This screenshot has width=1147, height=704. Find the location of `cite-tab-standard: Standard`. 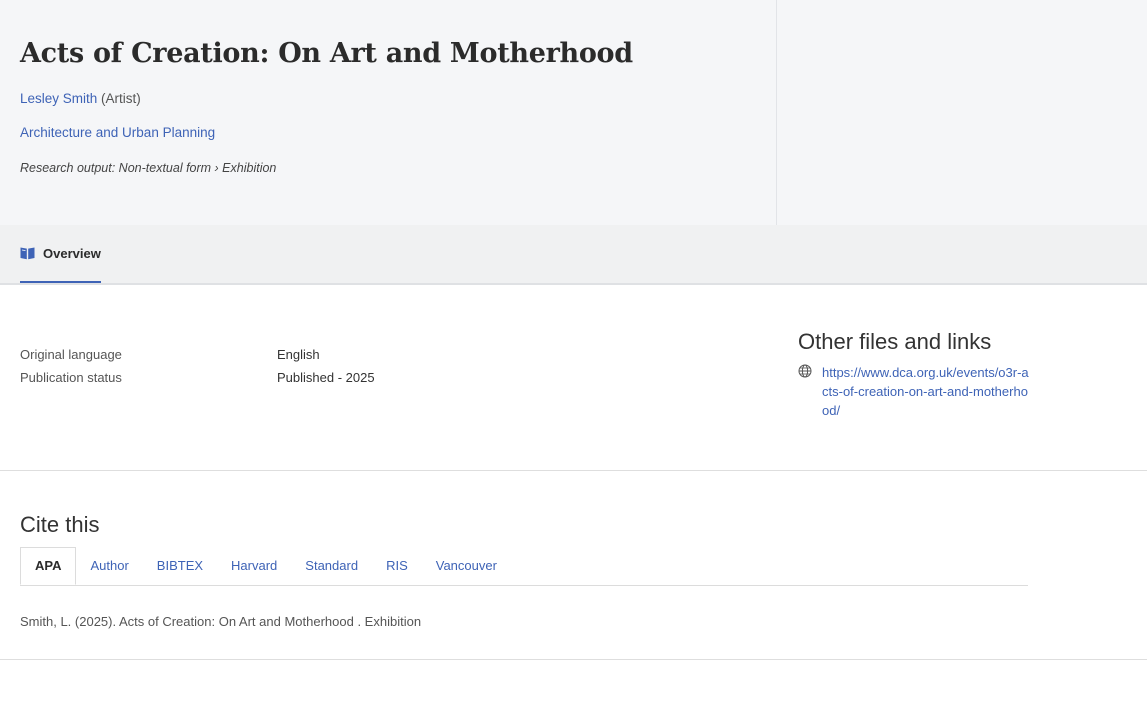

cite-tab-standard: Standard is located at coordinates (331, 566).